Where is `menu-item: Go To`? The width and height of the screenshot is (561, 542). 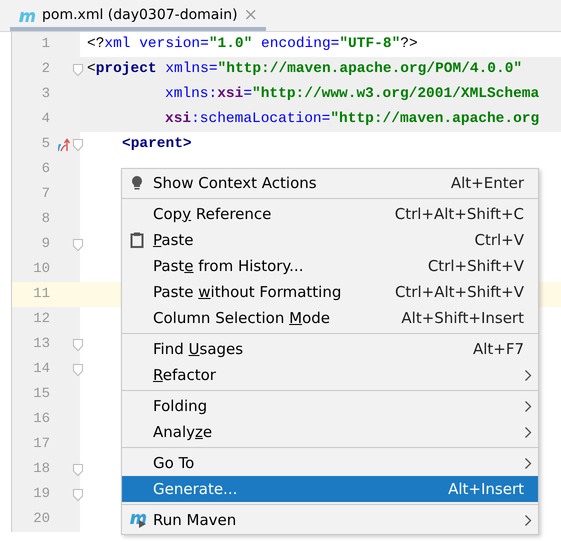 menu-item: Go To is located at coordinates (330, 463).